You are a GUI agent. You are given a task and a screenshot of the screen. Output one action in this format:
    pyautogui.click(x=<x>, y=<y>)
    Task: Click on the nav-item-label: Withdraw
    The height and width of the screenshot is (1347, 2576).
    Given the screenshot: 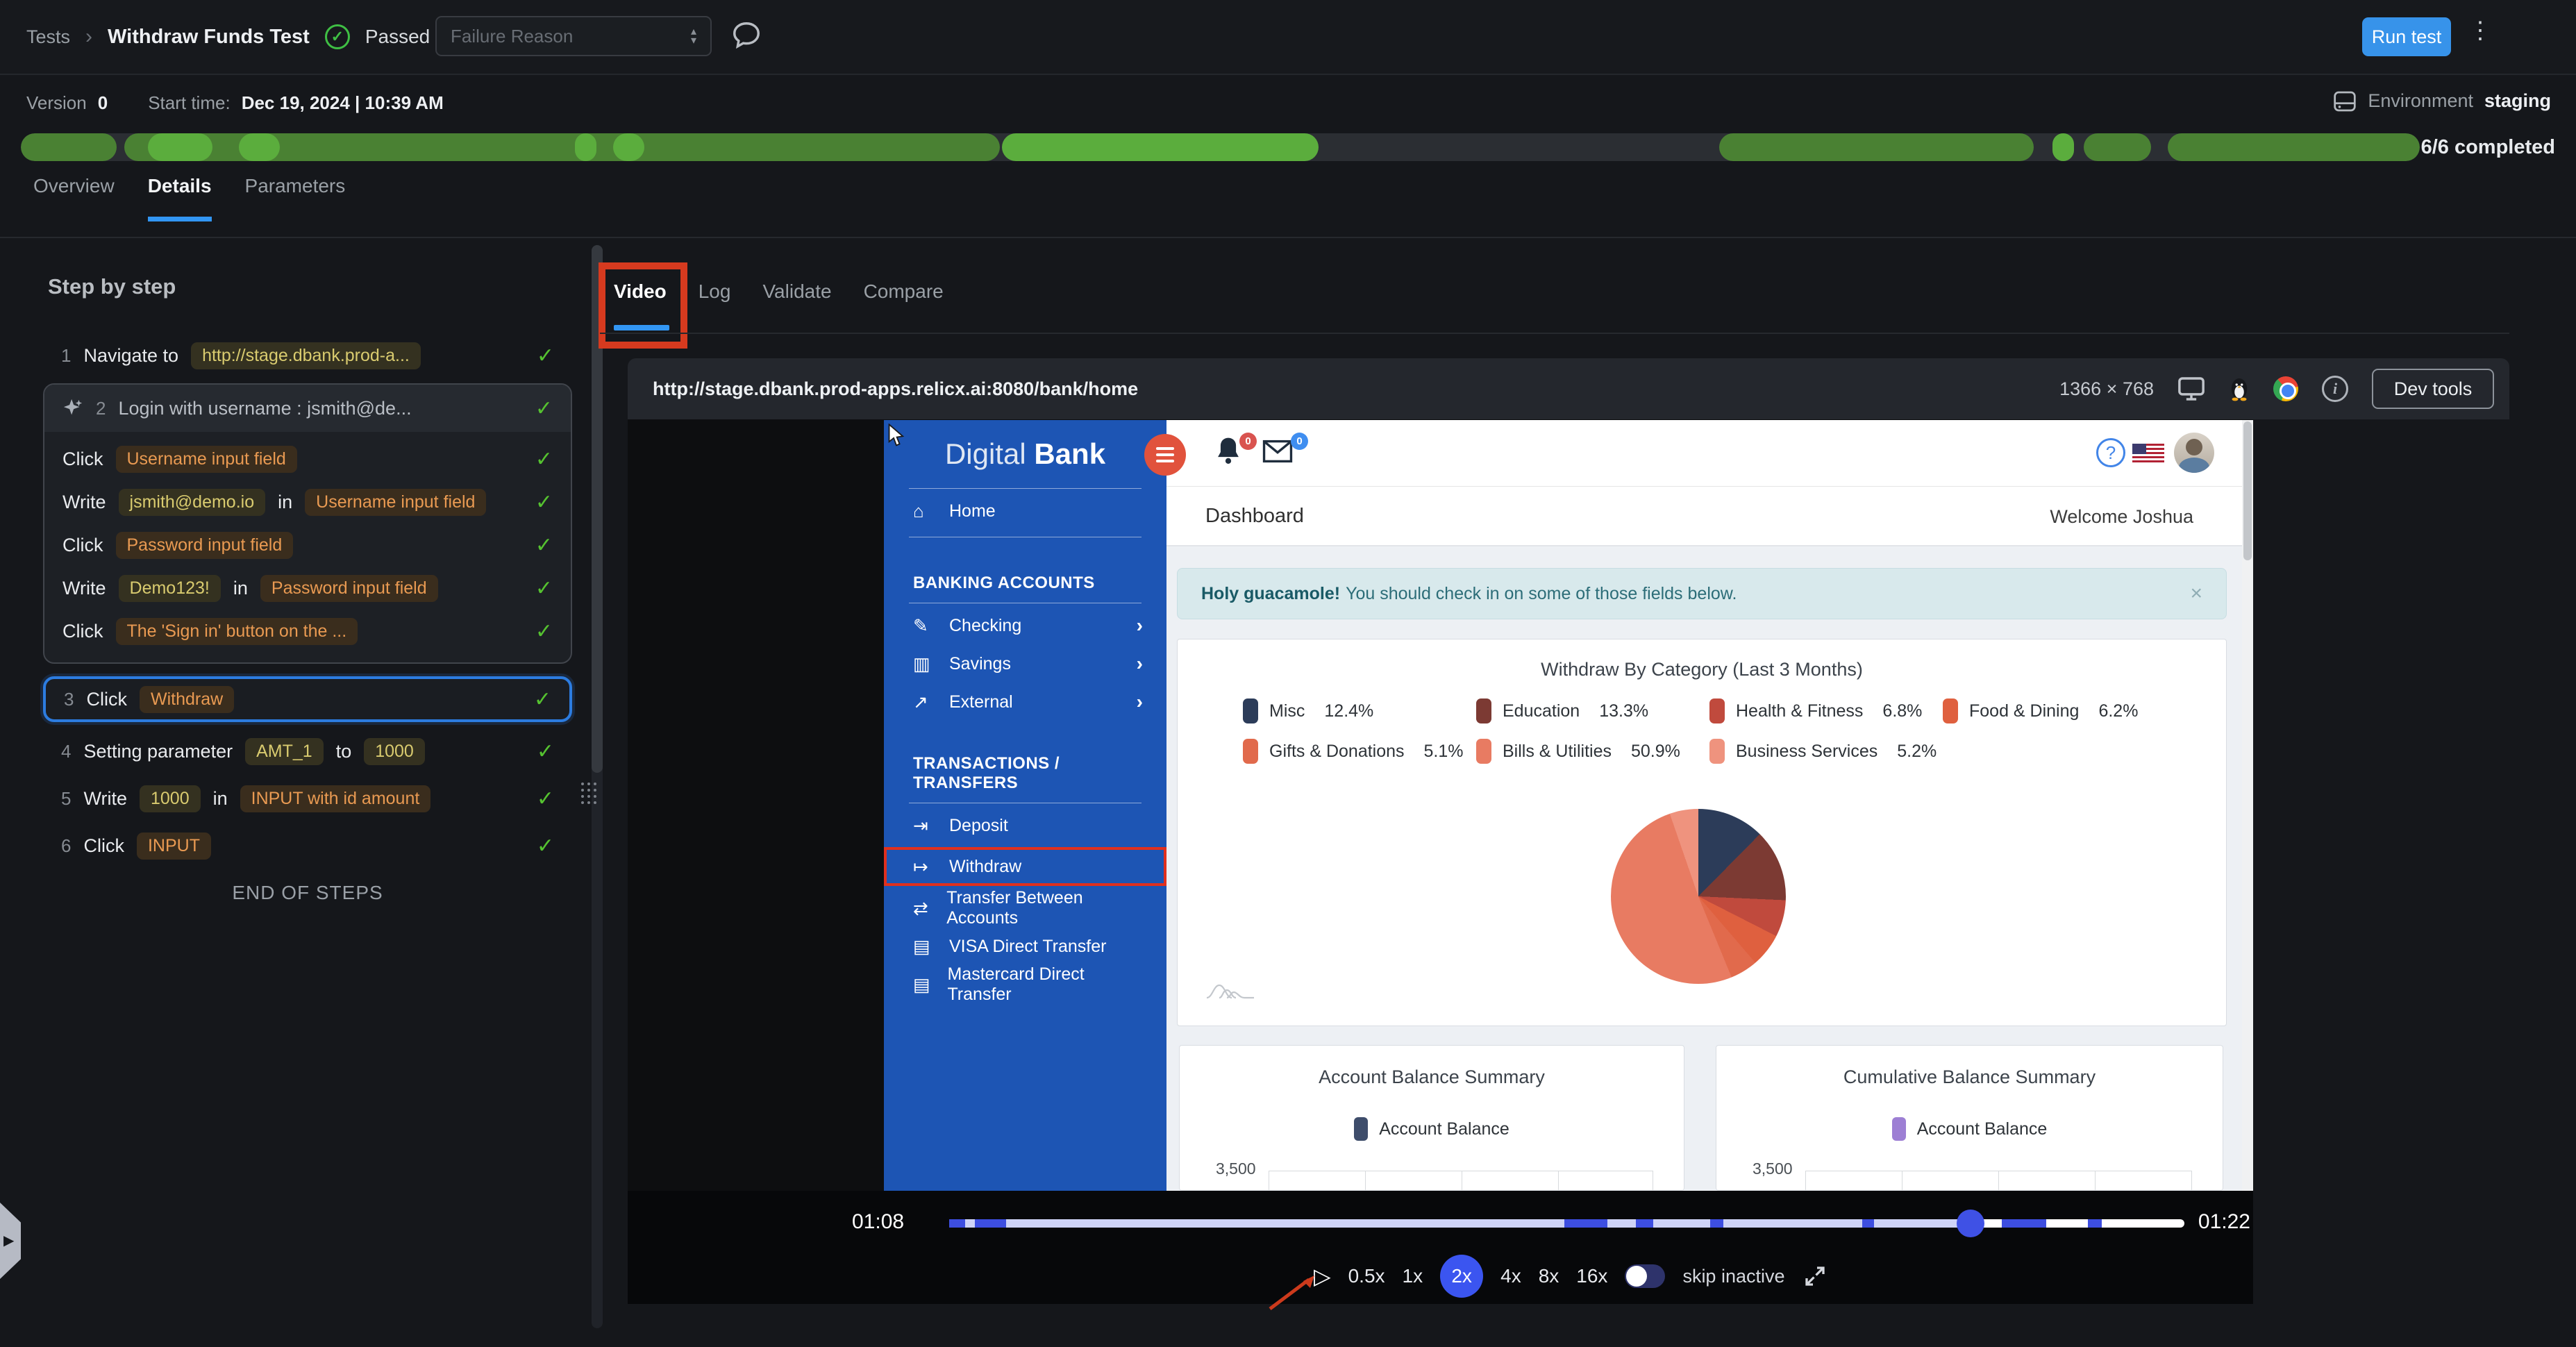 What is the action you would take?
    pyautogui.click(x=985, y=866)
    